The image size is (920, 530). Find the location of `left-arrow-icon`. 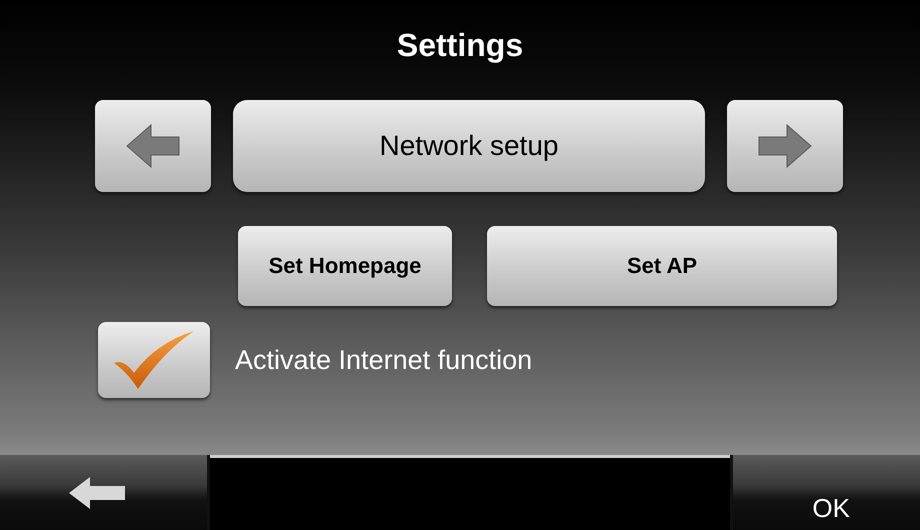

left-arrow-icon is located at coordinates (153, 146).